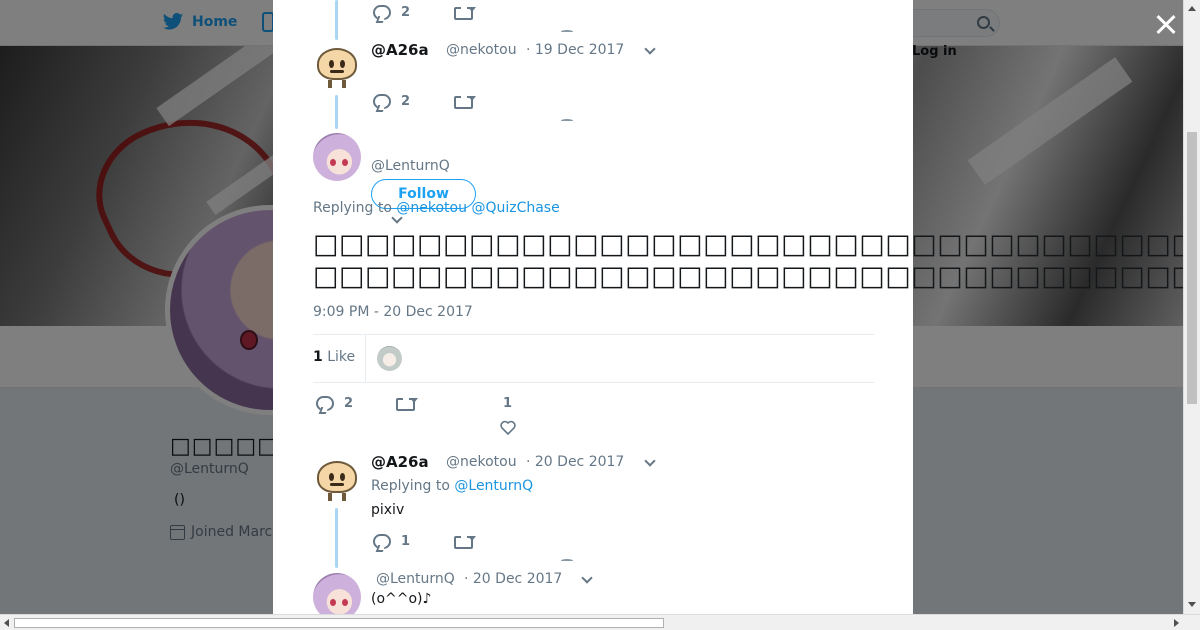  What do you see at coordinates (406, 541) in the screenshot?
I see `reply-count: 1` at bounding box center [406, 541].